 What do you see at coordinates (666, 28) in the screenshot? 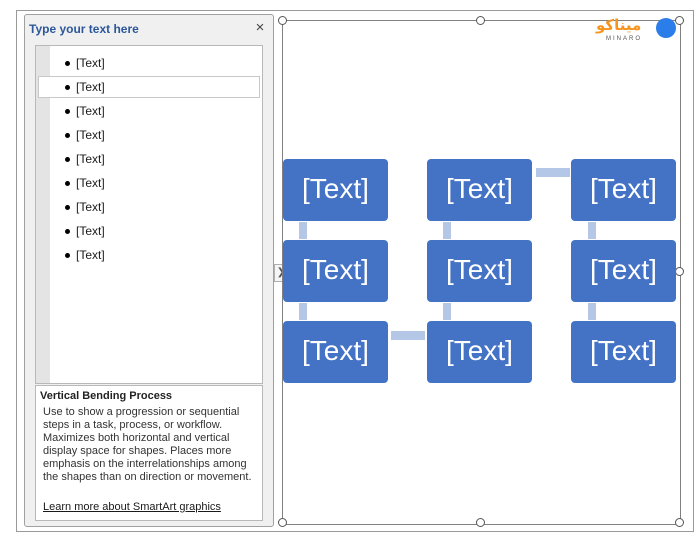
I see `logo-badge-icon` at bounding box center [666, 28].